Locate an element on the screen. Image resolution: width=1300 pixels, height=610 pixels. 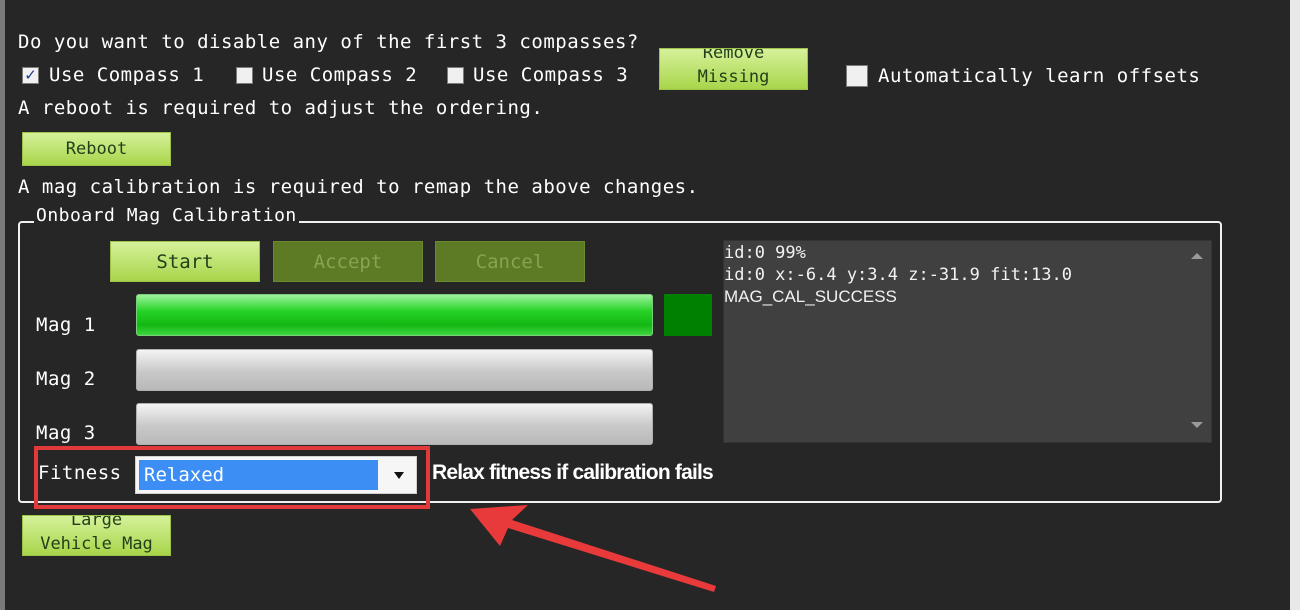
annotation-arrow-icon is located at coordinates (593, 548).